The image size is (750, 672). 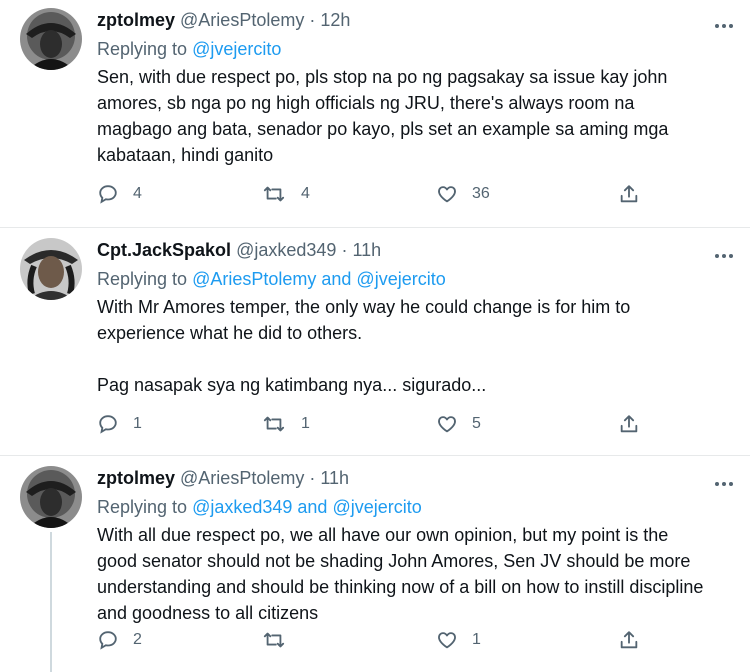 I want to click on tweet-header: zptolmey @AriesPtolemy · 12h, so click(x=403, y=20).